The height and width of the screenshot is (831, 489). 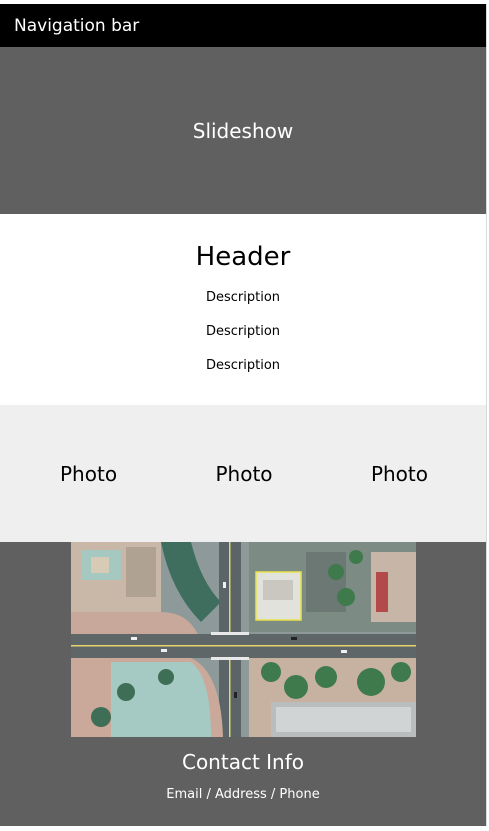 What do you see at coordinates (243, 25) in the screenshot?
I see `navigation-bar: Navigation bar` at bounding box center [243, 25].